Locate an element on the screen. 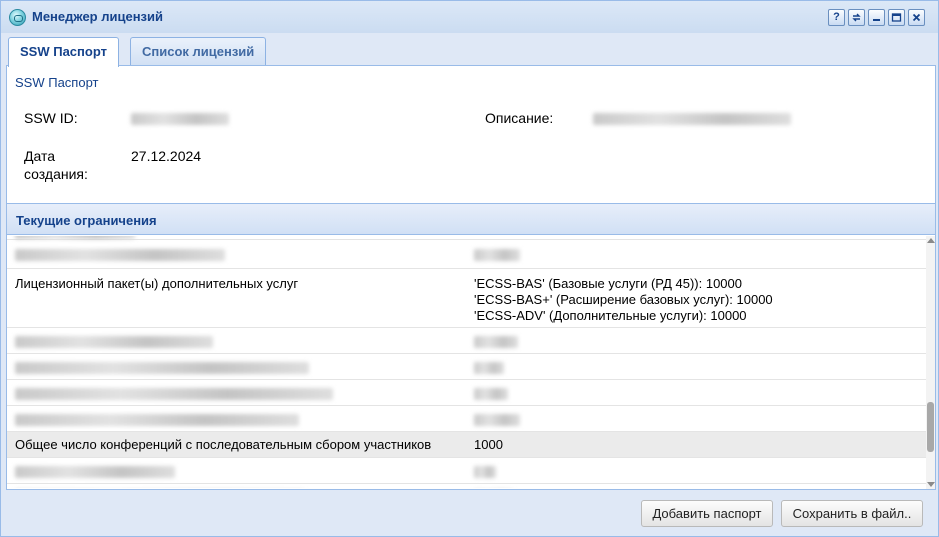 This screenshot has height=537, width=939. limit-name is located at coordinates (120, 256).